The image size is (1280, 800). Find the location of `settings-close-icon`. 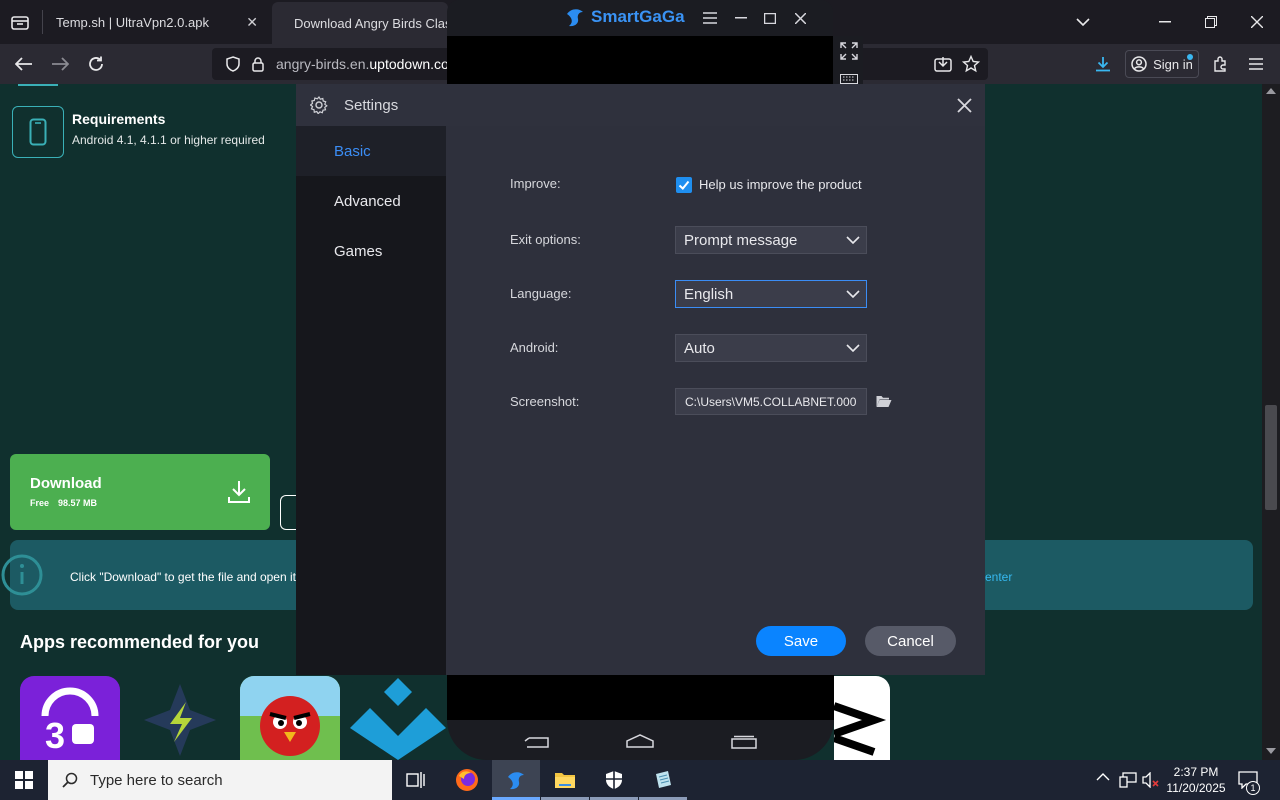

settings-close-icon is located at coordinates (964, 105).